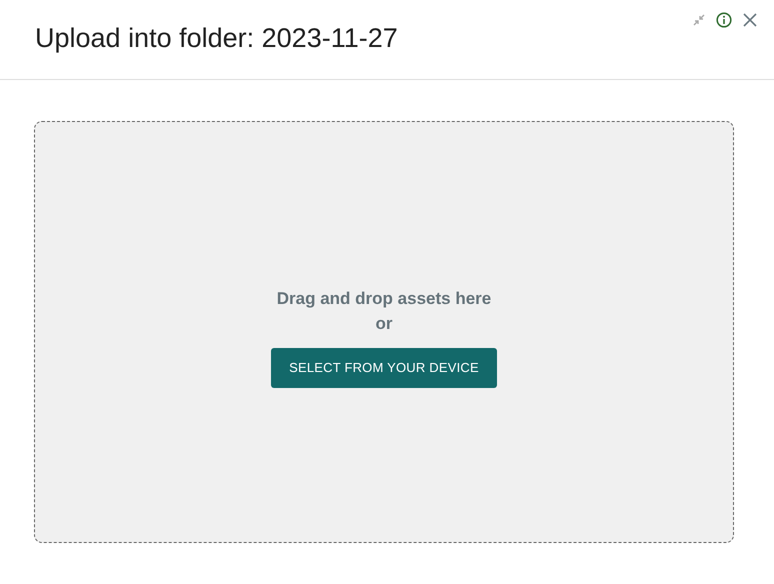 The width and height of the screenshot is (774, 584). What do you see at coordinates (724, 20) in the screenshot?
I see `info-icon` at bounding box center [724, 20].